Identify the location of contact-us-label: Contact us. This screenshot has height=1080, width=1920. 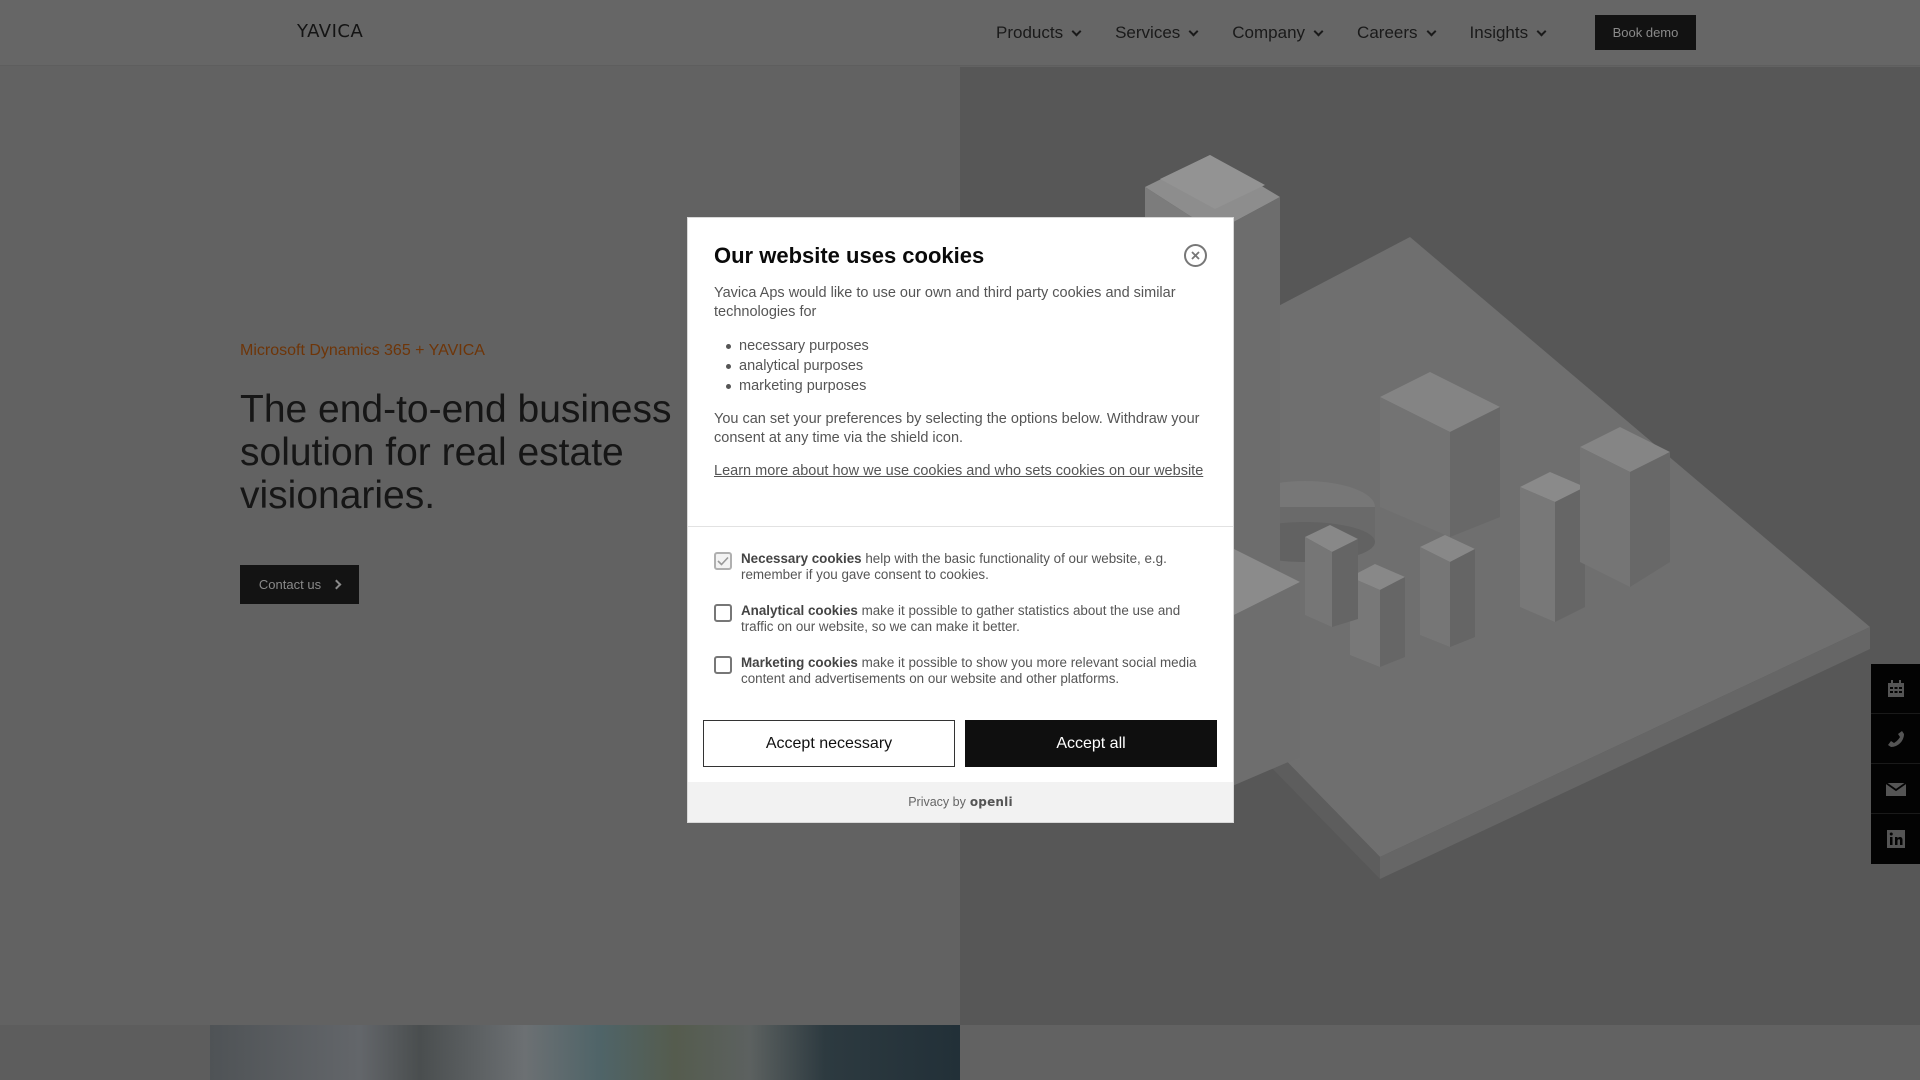
(290, 584).